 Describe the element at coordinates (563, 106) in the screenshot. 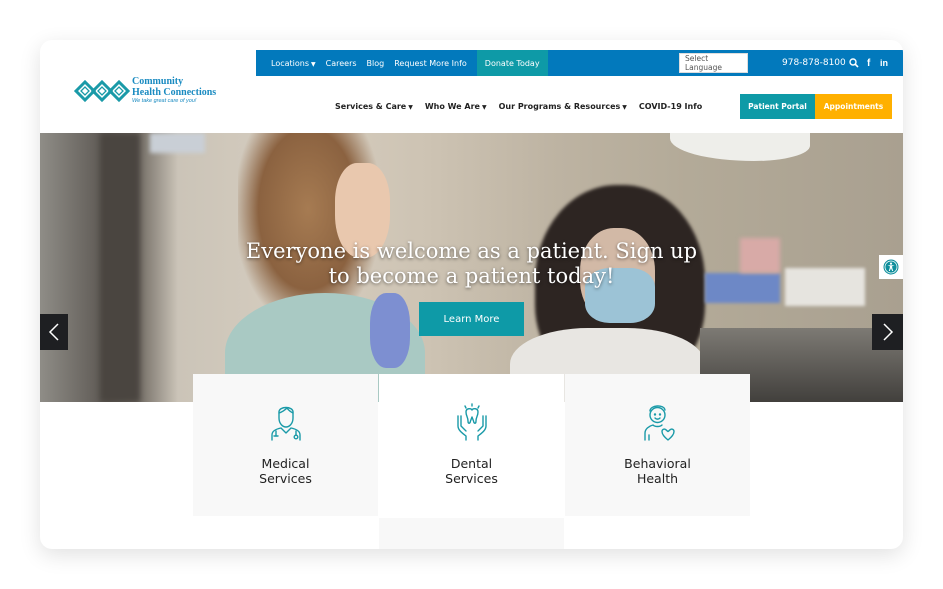

I see `nav-programs-resources: Our Programs & Resources ▼` at that location.